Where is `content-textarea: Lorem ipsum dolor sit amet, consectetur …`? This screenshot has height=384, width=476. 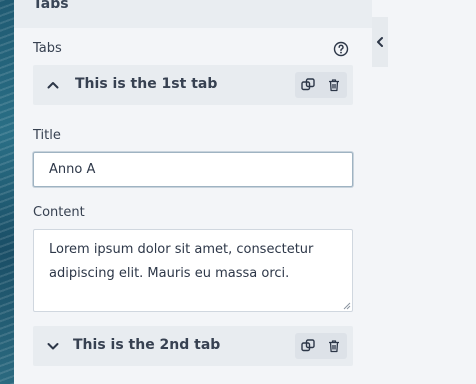
content-textarea: Lorem ipsum dolor sit amet, consectetur … is located at coordinates (193, 270).